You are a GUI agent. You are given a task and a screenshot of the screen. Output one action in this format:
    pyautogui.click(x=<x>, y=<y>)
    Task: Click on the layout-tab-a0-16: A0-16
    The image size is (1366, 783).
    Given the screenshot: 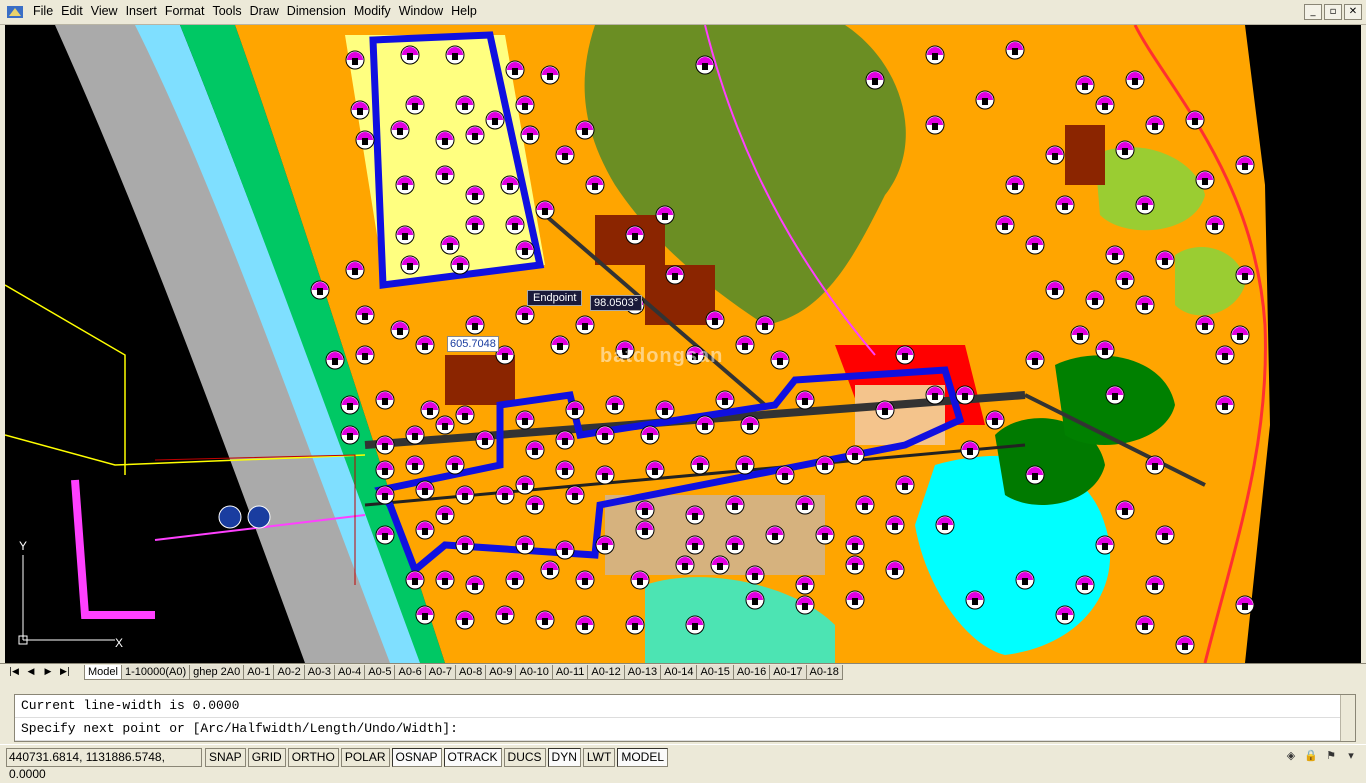 What is the action you would take?
    pyautogui.click(x=751, y=672)
    